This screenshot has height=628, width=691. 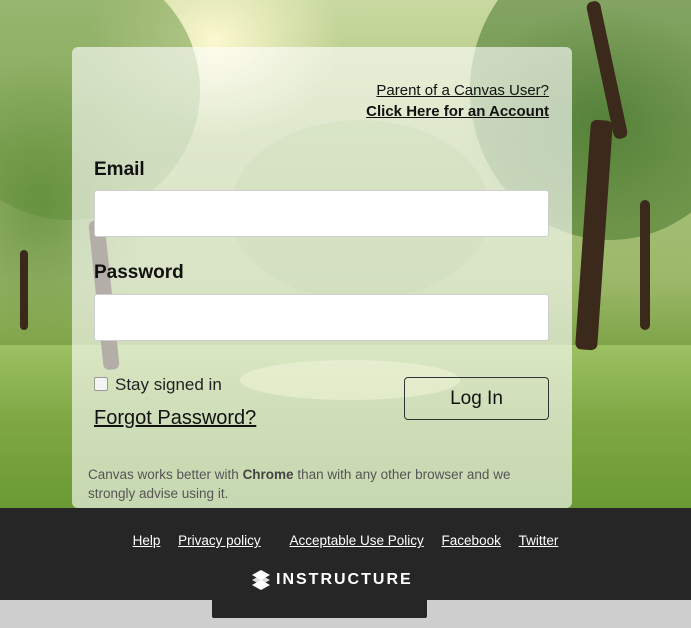 What do you see at coordinates (321, 213) in the screenshot?
I see `email-field` at bounding box center [321, 213].